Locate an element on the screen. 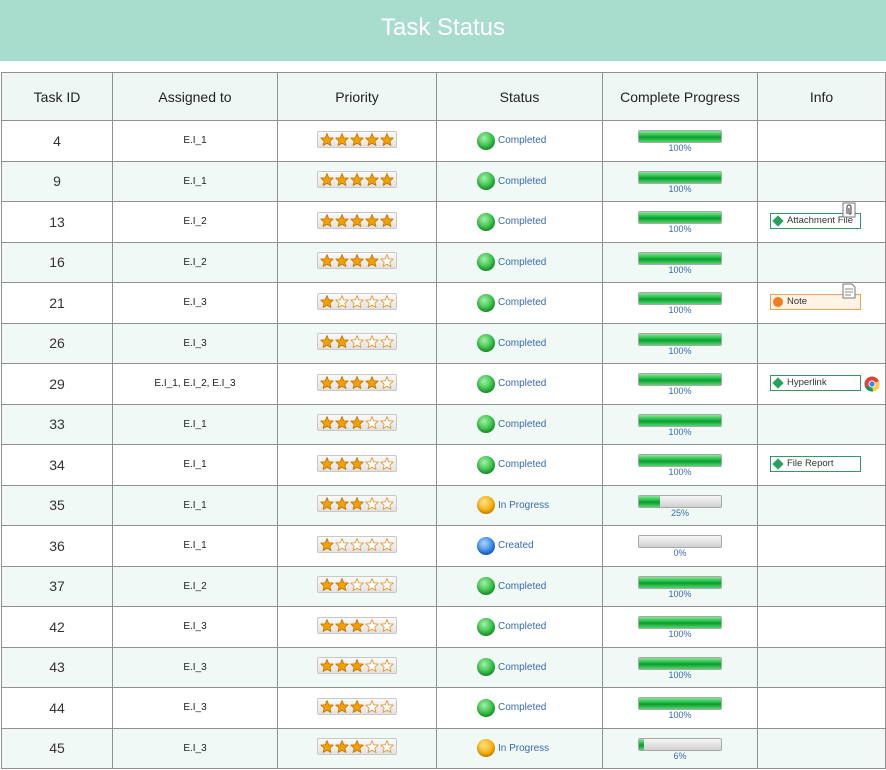  table-row: 33 E.I_1 Completed 100% is located at coordinates (443, 424).